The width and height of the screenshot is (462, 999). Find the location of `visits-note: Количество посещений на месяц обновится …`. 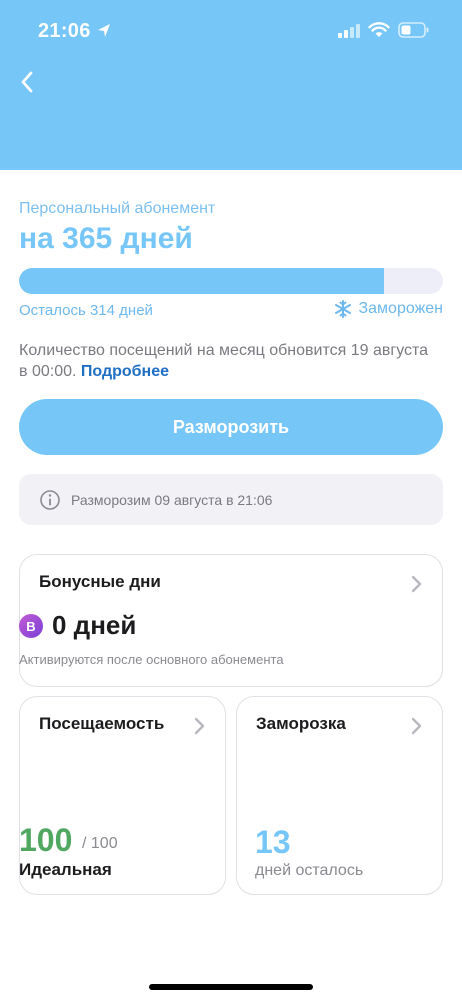

visits-note: Количество посещений на месяц обновится … is located at coordinates (229, 361).